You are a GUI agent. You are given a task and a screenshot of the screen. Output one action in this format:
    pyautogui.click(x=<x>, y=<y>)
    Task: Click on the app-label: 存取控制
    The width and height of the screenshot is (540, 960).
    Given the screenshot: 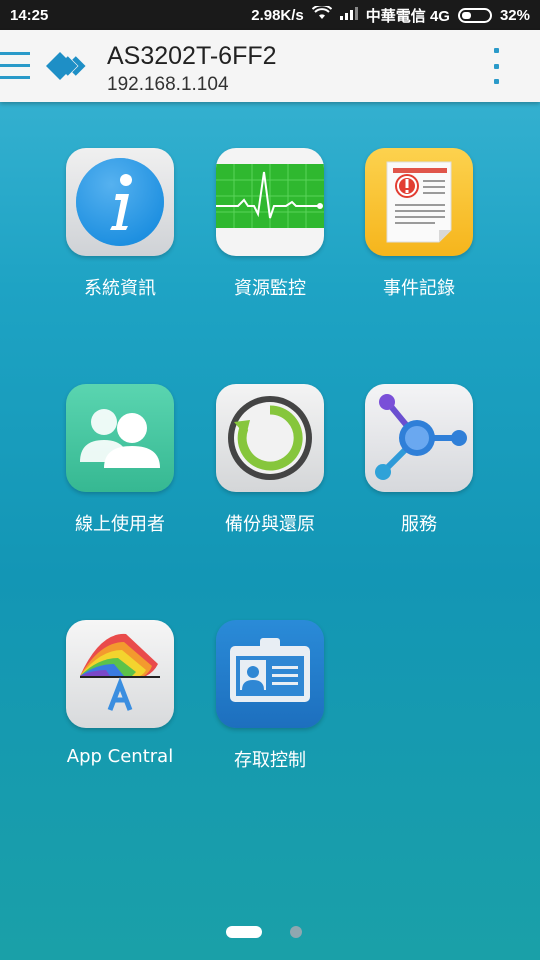 What is the action you would take?
    pyautogui.click(x=270, y=760)
    